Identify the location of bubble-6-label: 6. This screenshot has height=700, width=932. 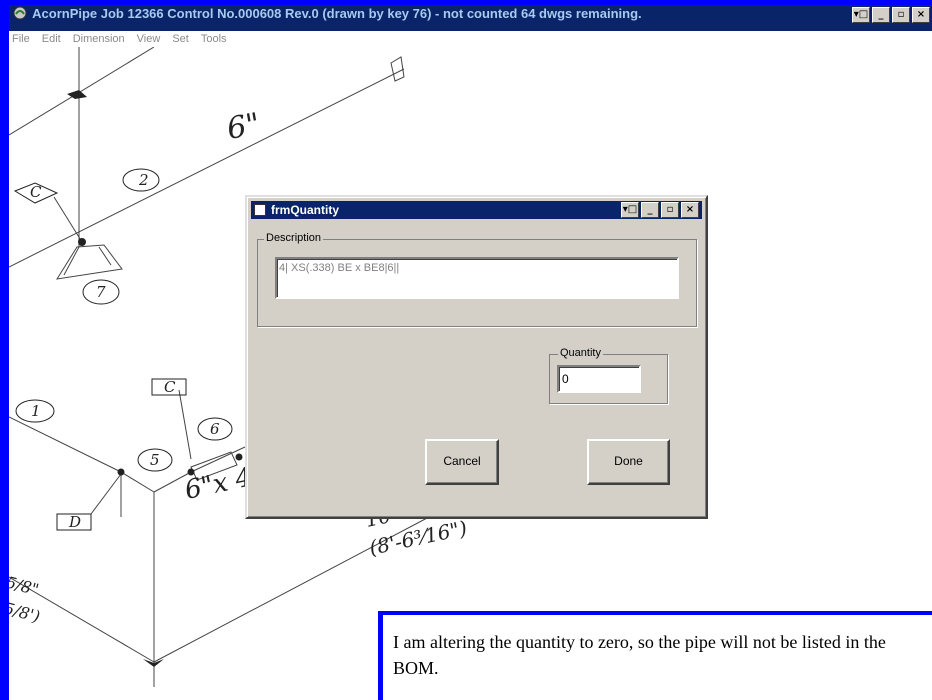
(215, 429).